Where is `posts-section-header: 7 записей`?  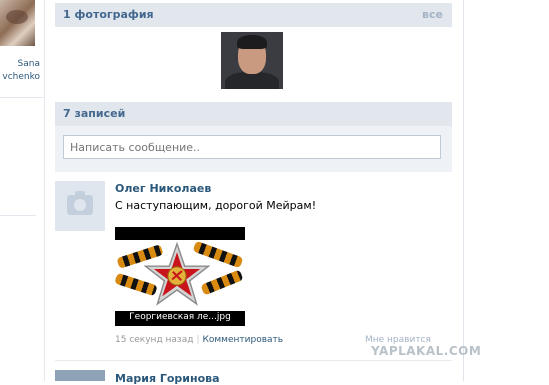
posts-section-header: 7 записей is located at coordinates (253, 114).